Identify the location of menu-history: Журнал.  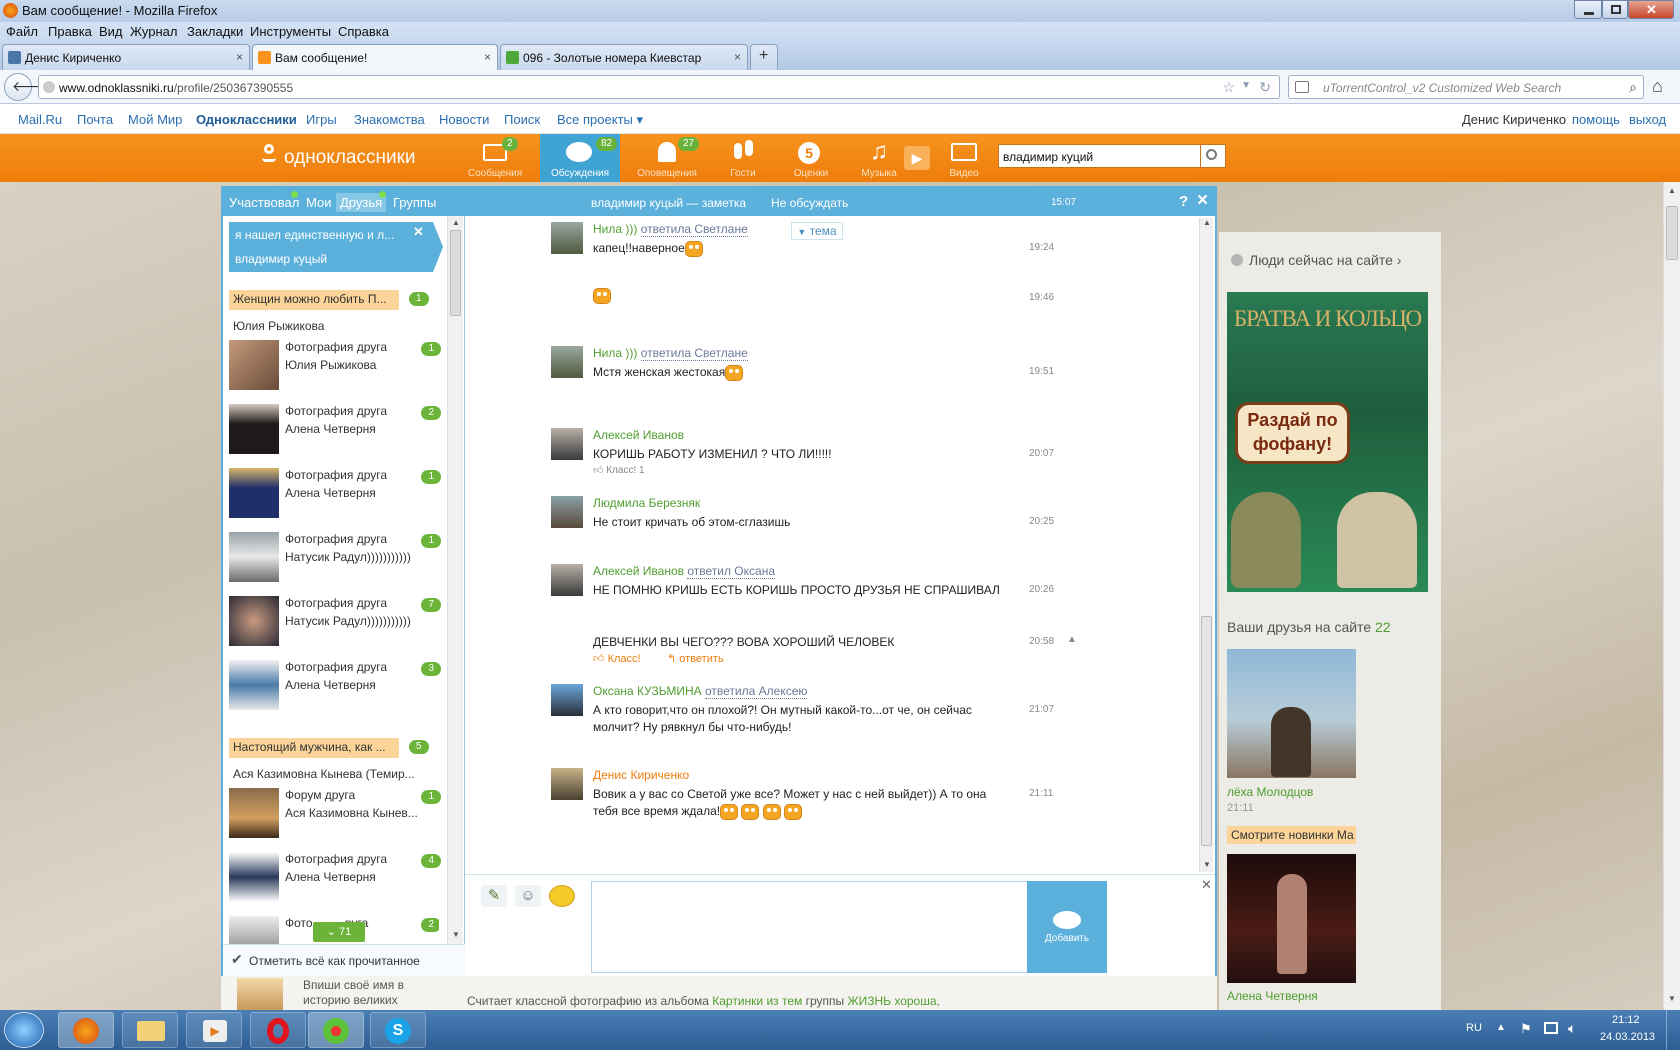
(153, 31).